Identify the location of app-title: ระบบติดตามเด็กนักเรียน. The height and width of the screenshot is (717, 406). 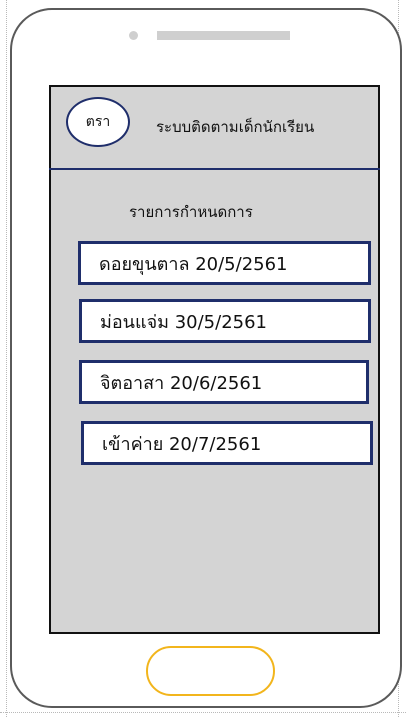
(235, 127).